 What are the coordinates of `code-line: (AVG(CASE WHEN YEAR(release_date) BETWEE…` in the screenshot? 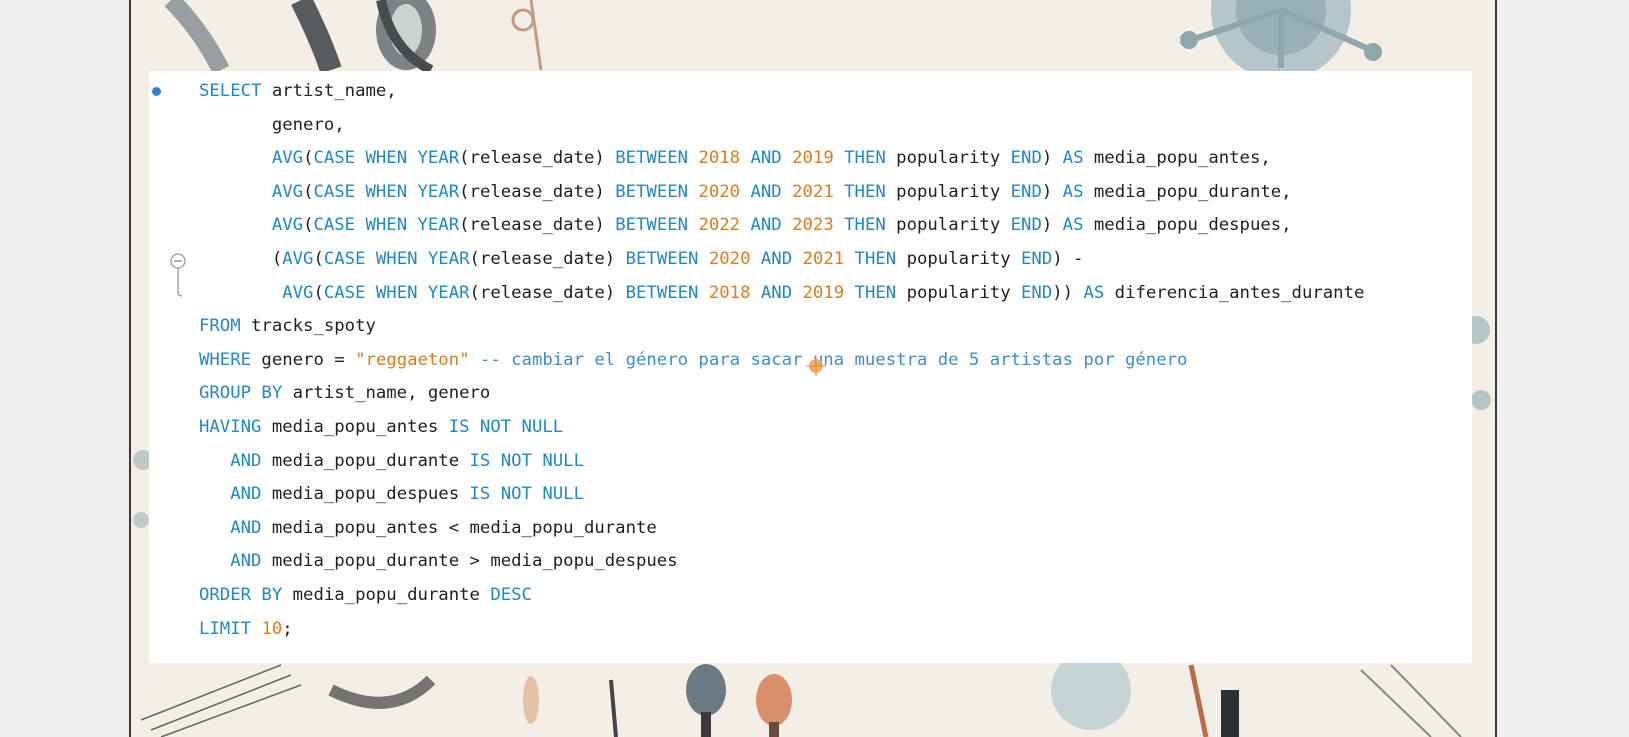 It's located at (781, 260).